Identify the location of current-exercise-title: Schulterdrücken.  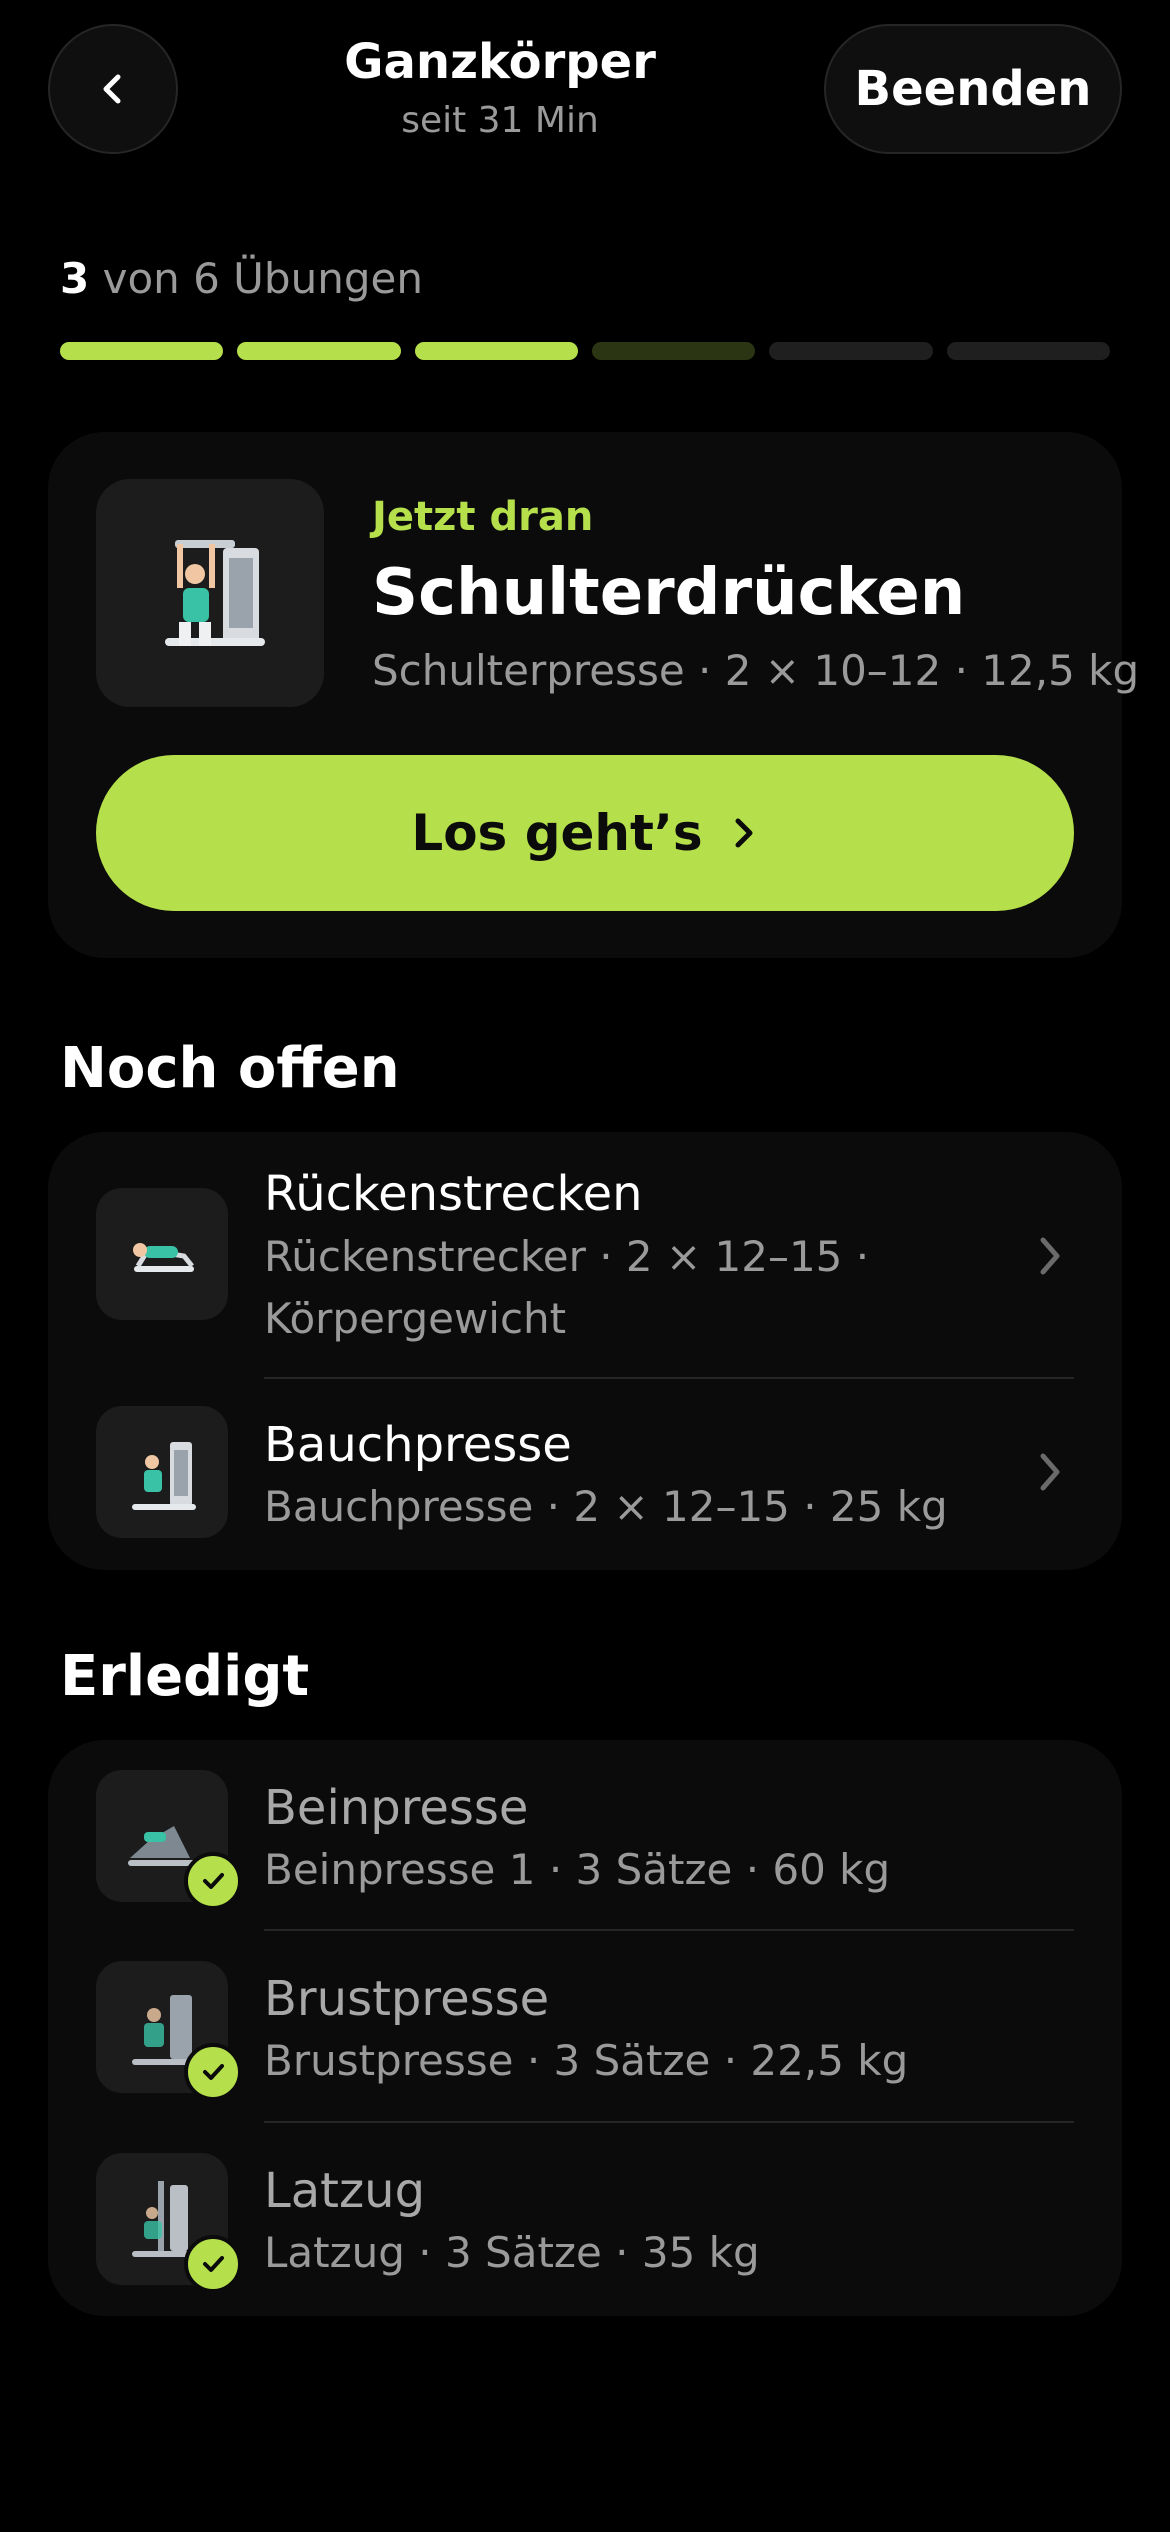
(669, 593).